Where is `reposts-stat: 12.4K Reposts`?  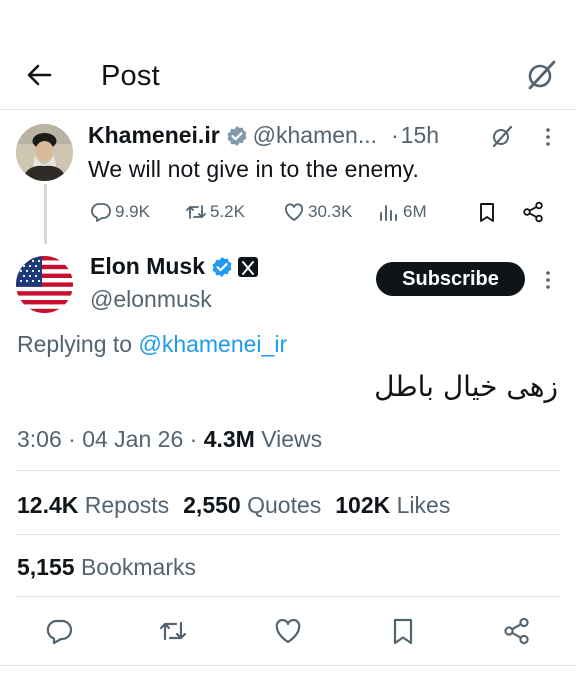 reposts-stat: 12.4K Reposts is located at coordinates (93, 505).